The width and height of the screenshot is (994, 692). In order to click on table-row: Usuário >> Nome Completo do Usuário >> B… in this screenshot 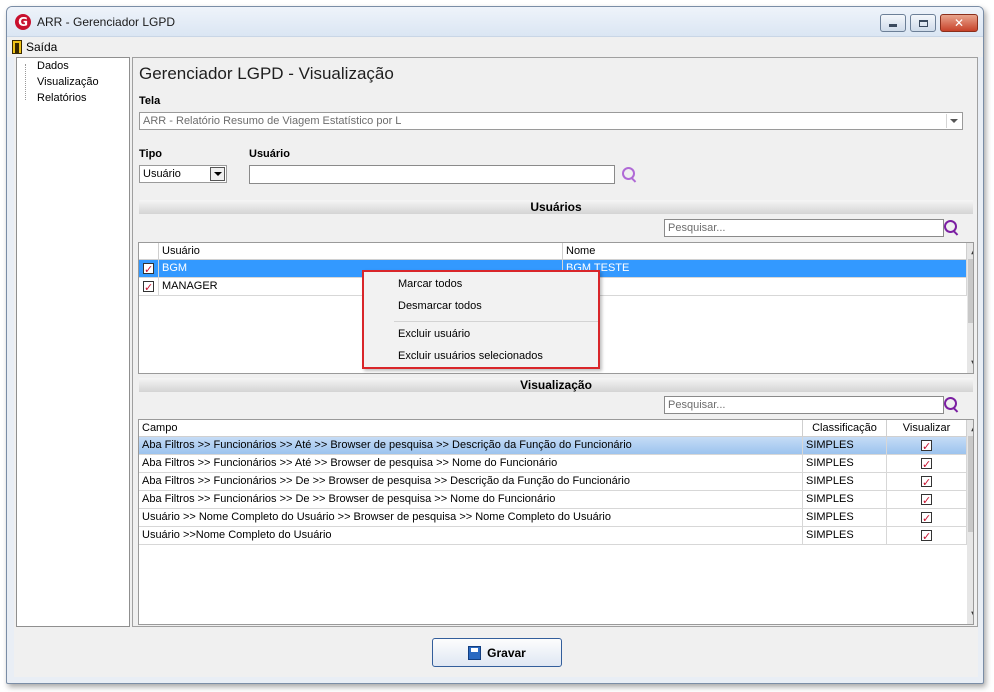, I will do `click(553, 518)`.